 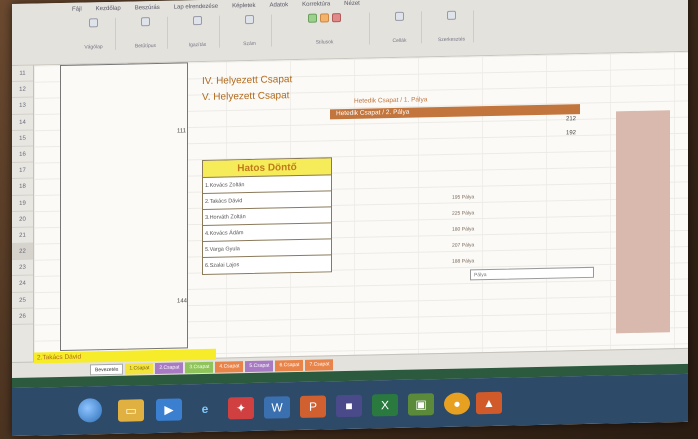 I want to click on tab-insert: Beszúrás, so click(x=147, y=8).